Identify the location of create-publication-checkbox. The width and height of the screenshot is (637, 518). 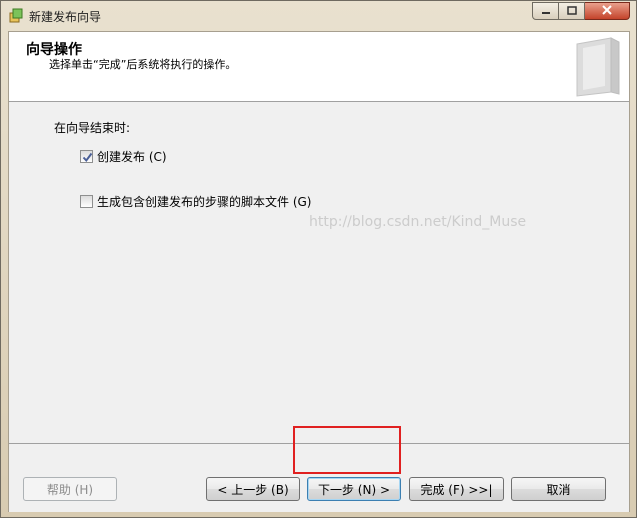
(86, 156).